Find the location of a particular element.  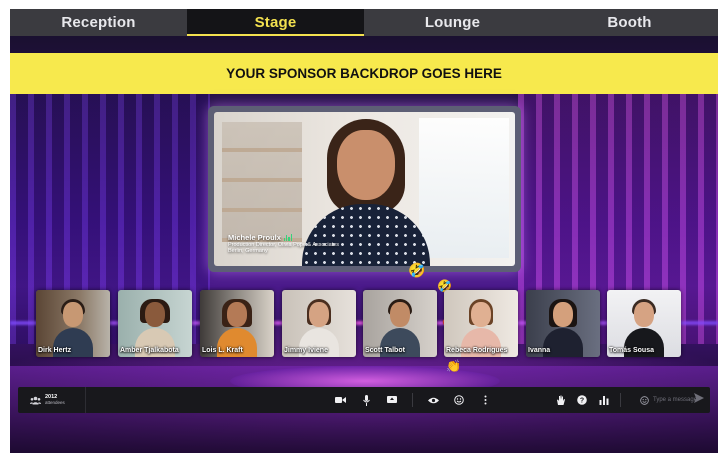

attendee-tile: Ivanna is located at coordinates (563, 323).